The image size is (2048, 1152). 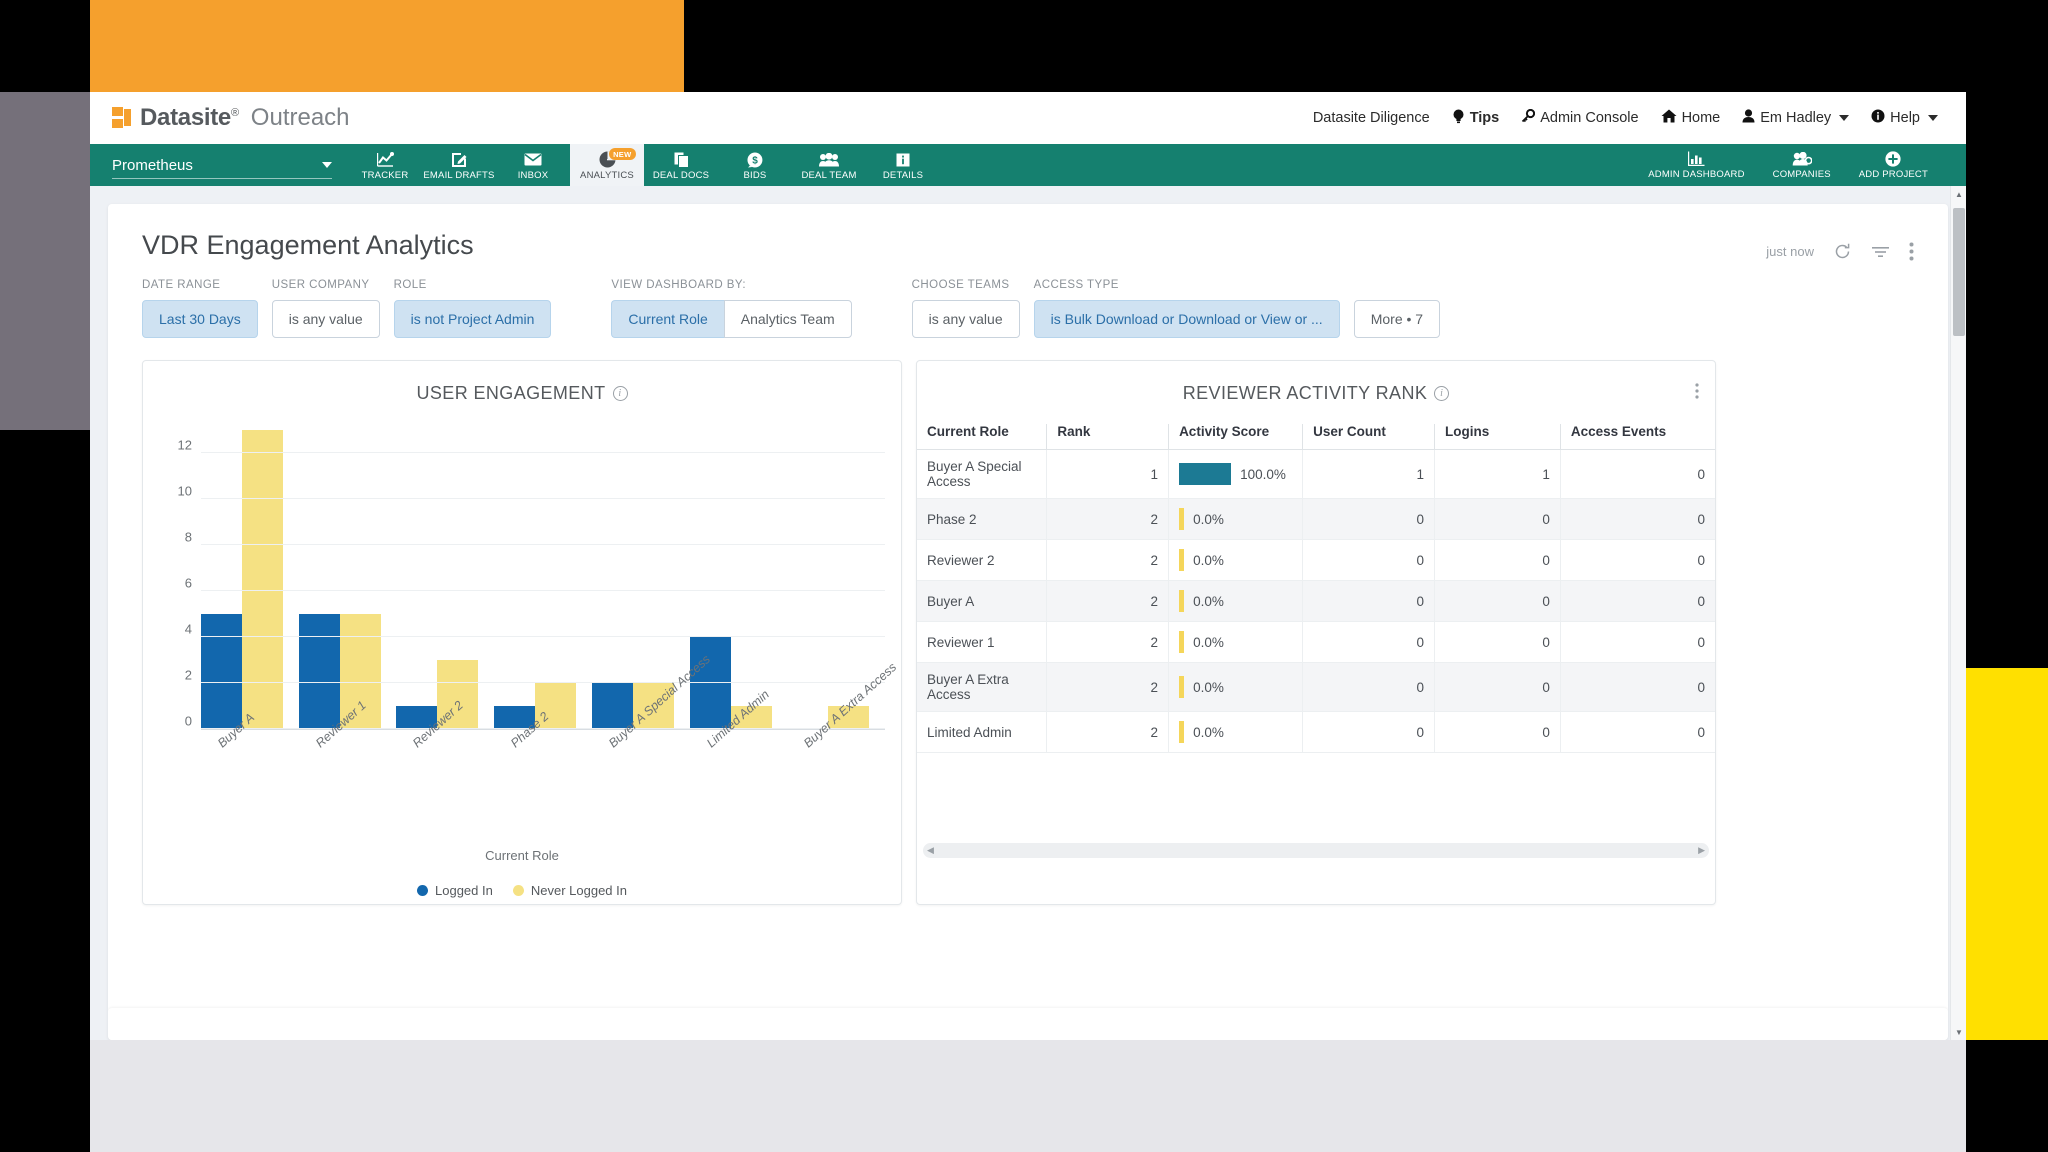 I want to click on filter-user-company: USER COMPANY is any value, so click(x=325, y=308).